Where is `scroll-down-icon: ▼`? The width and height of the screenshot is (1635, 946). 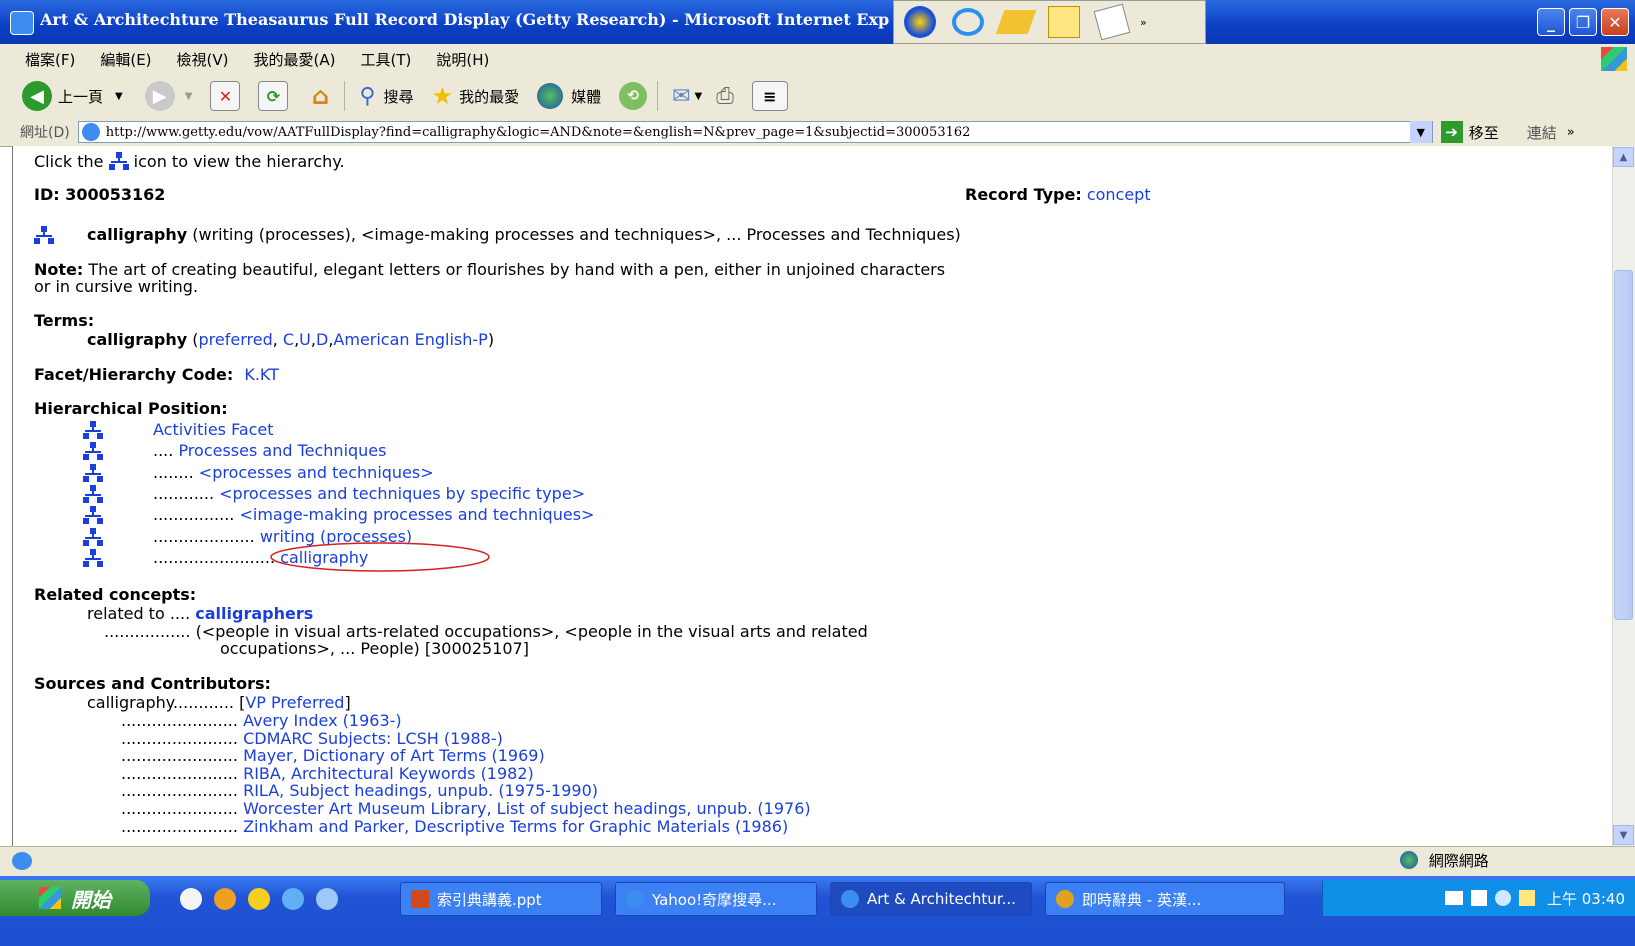
scroll-down-icon: ▼ is located at coordinates (1623, 835).